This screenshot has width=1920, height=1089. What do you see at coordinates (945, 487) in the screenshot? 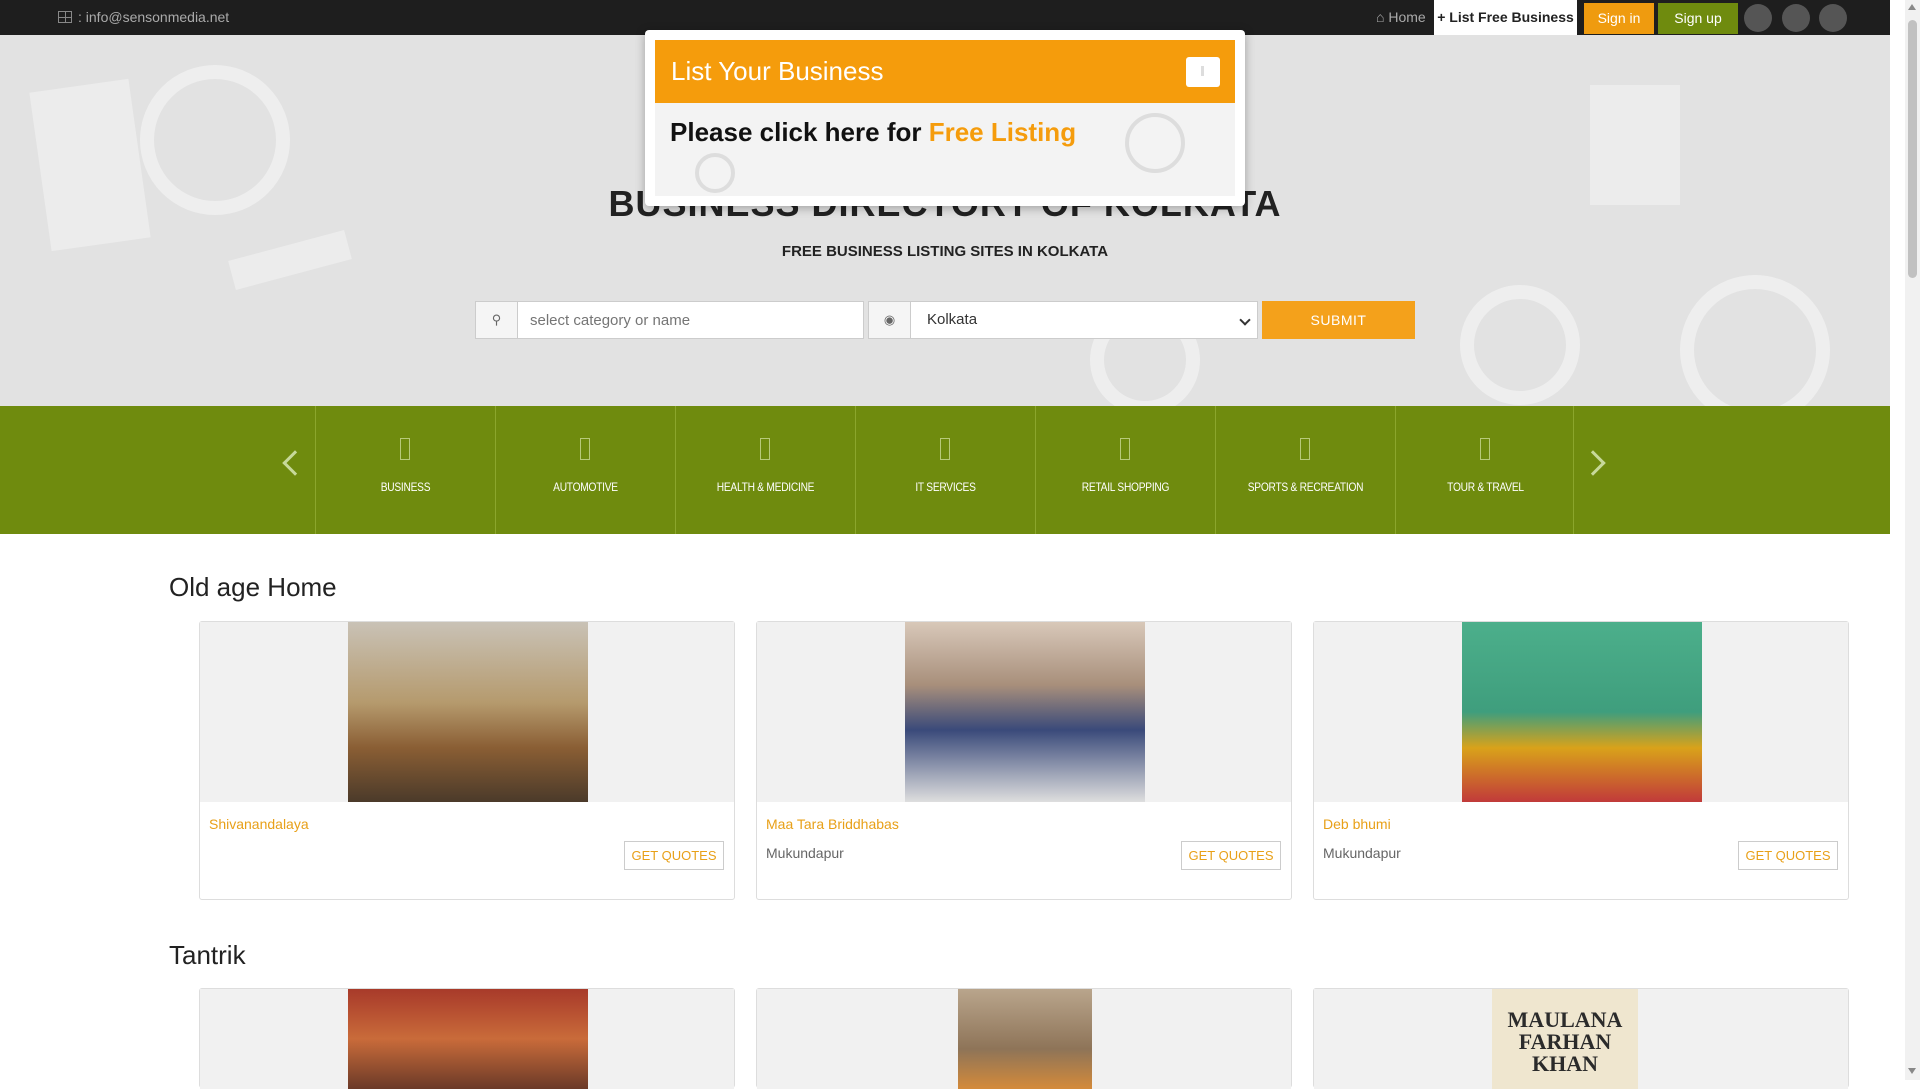
I see `category-label: IT SERVICES` at bounding box center [945, 487].